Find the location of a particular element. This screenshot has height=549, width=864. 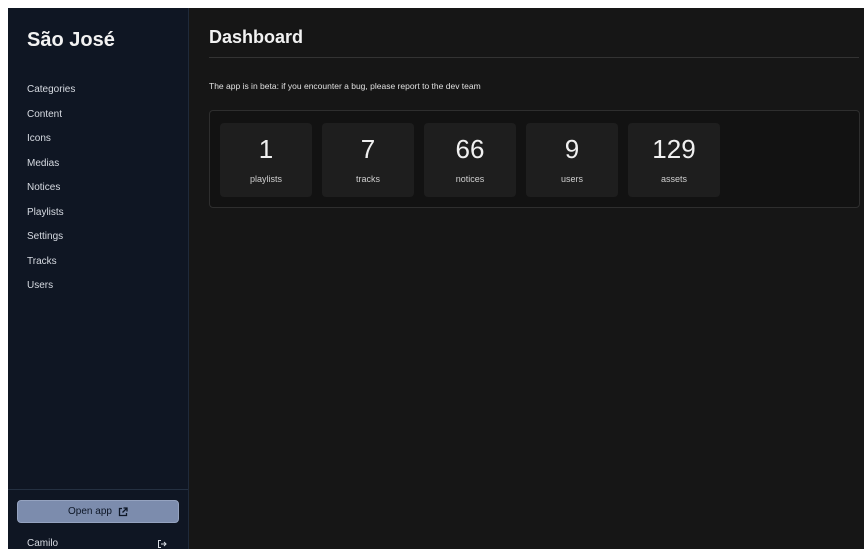

sidebar-item-playlists: Playlists is located at coordinates (98, 213).